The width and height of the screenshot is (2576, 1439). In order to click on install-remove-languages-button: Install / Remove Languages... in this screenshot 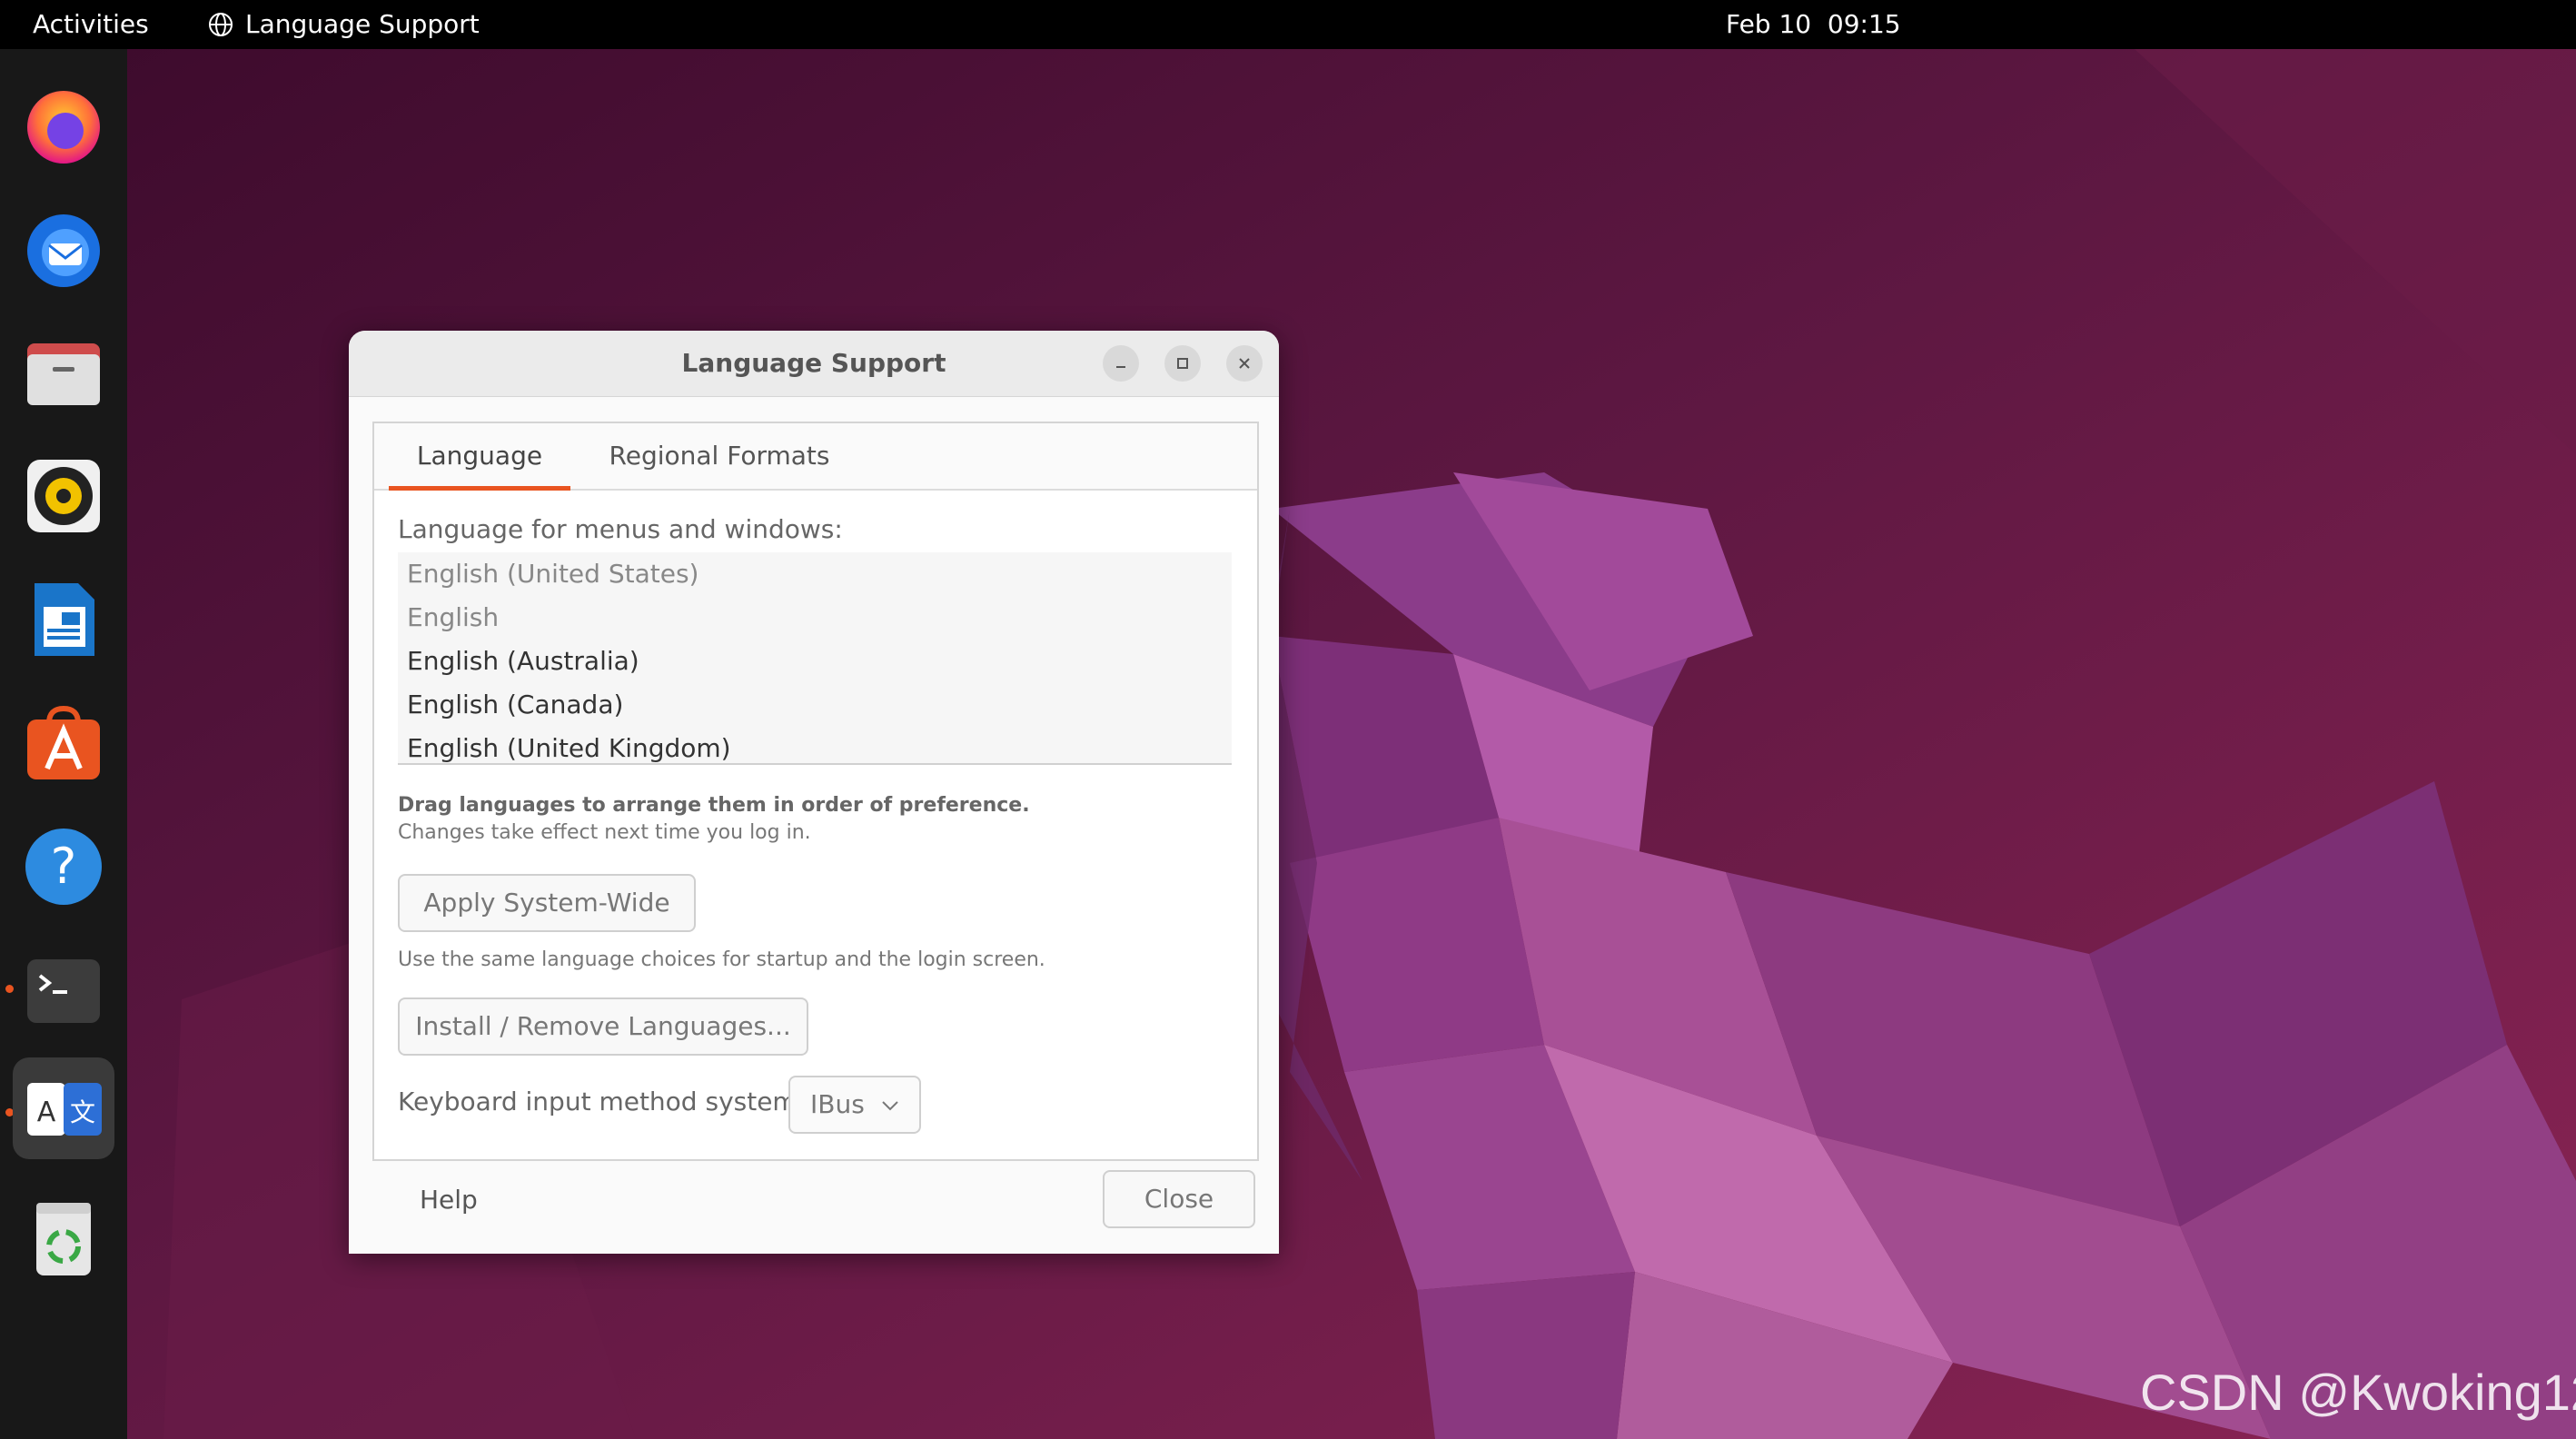, I will do `click(603, 1026)`.